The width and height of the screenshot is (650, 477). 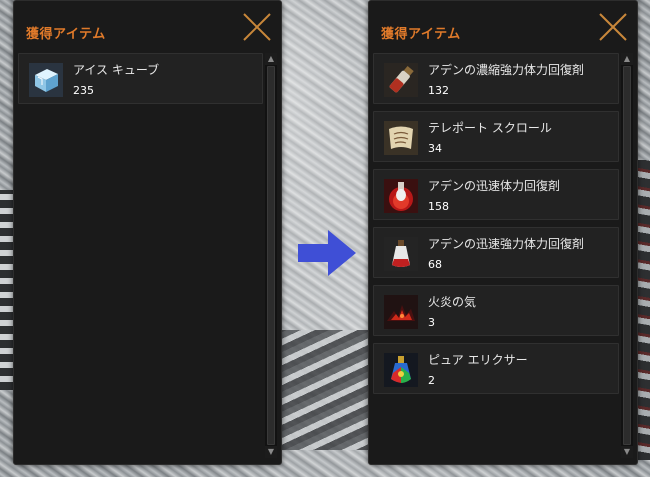 What do you see at coordinates (490, 128) in the screenshot?
I see `item-name: テレポート スクロール` at bounding box center [490, 128].